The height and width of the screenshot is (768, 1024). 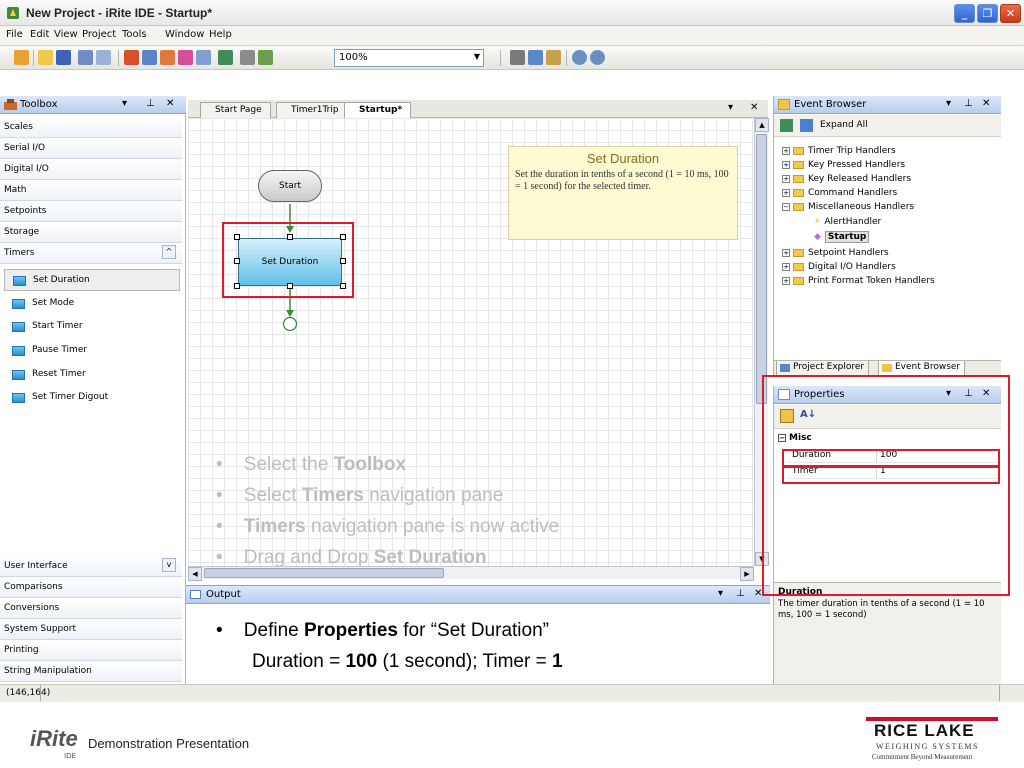 I want to click on toolbox-item-start-timer: Start Timer, so click(x=92, y=327).